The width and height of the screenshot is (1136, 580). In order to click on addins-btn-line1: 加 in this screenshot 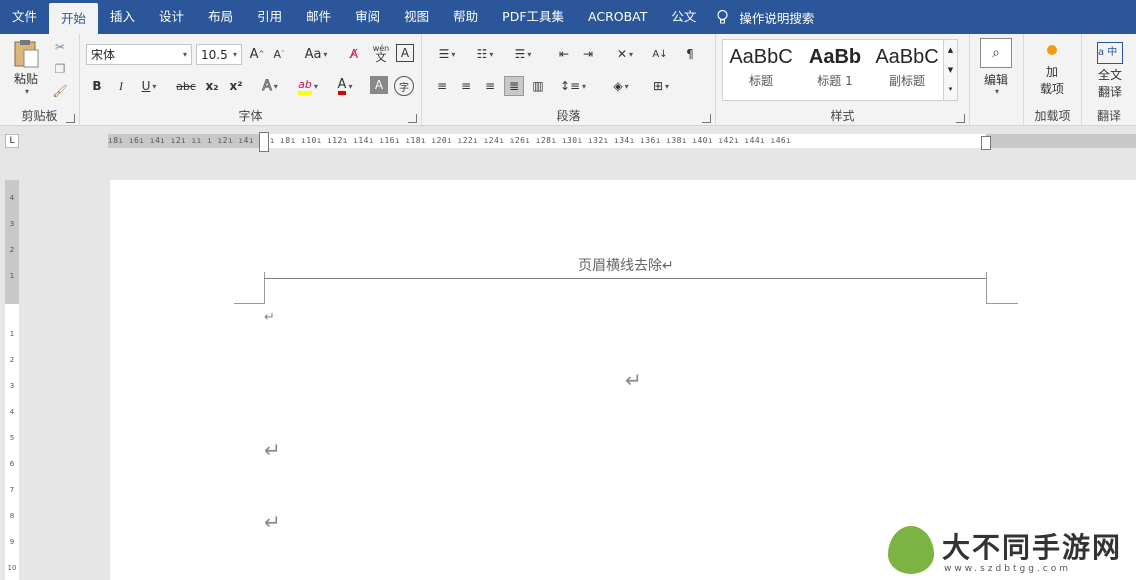, I will do `click(1051, 72)`.